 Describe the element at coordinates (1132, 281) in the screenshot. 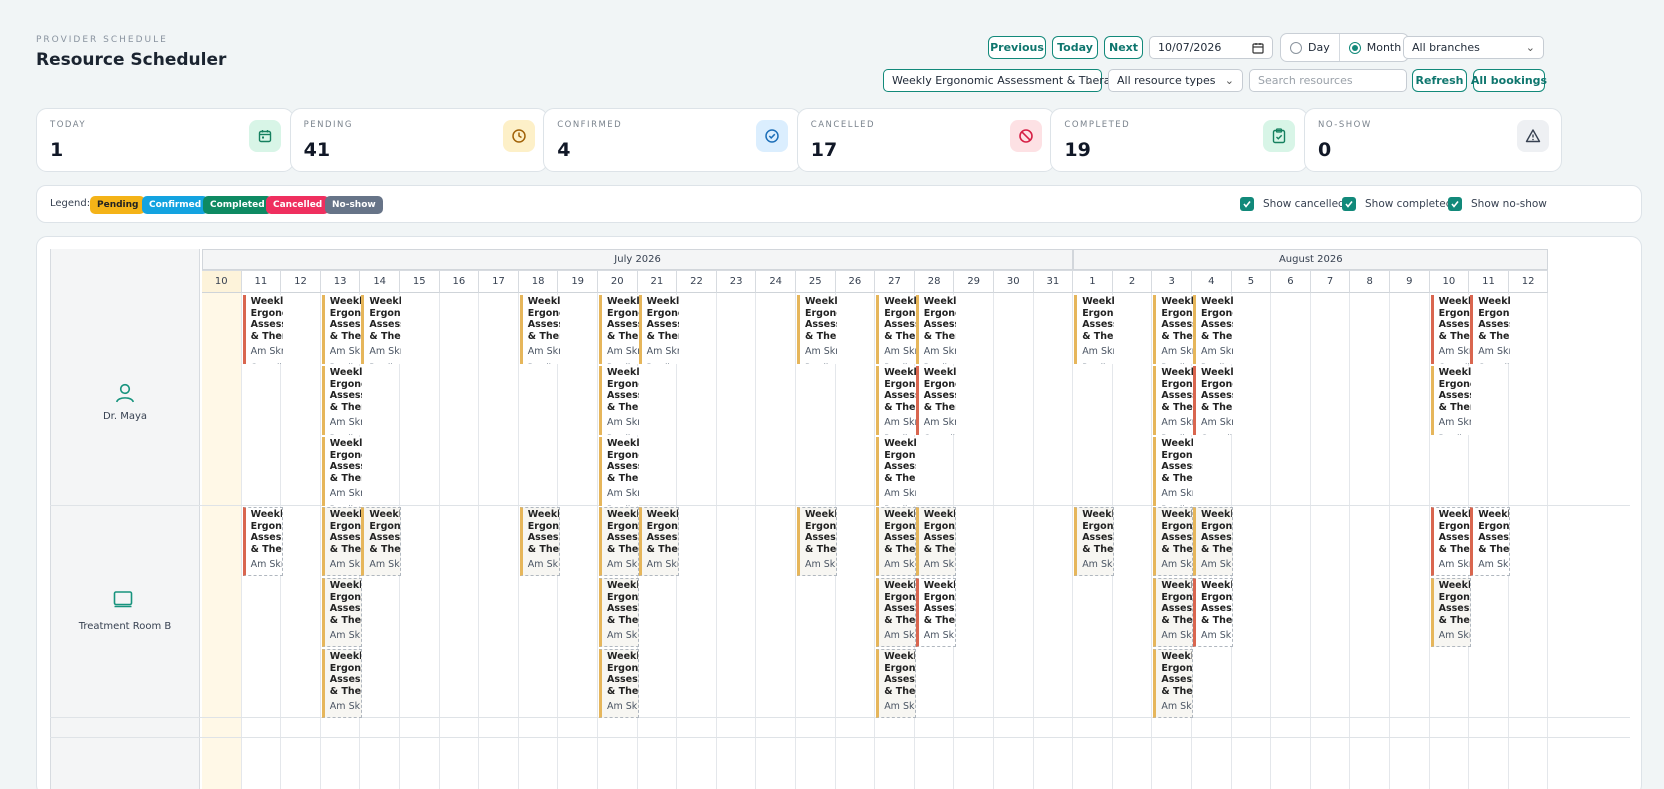

I see `day-header: 2` at that location.